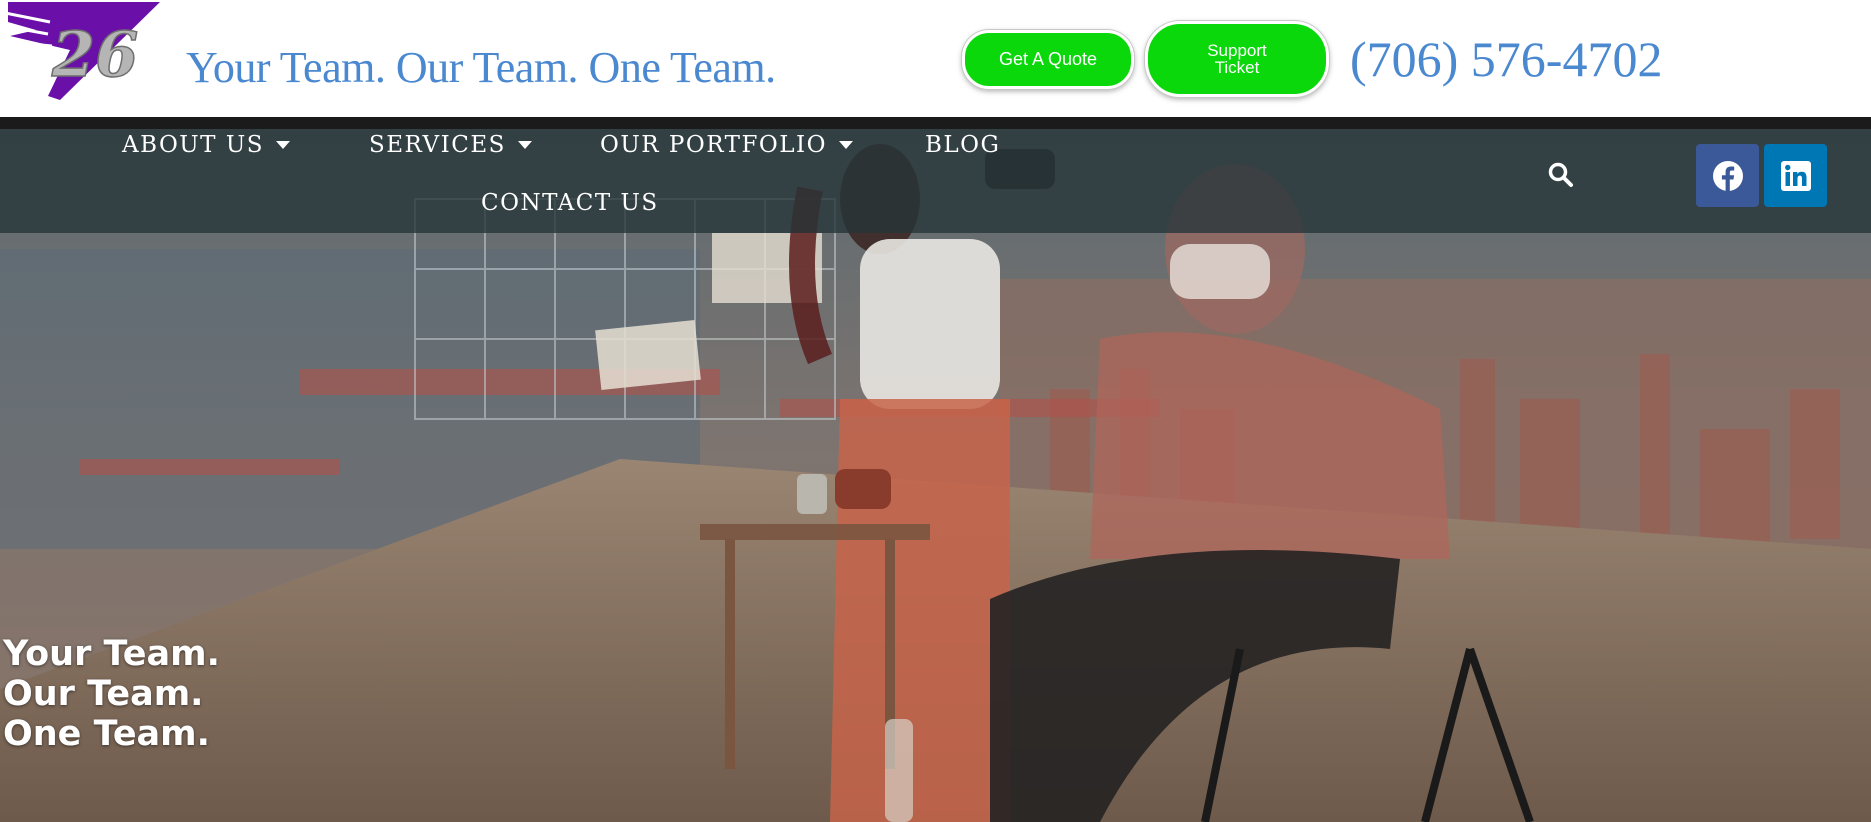  Describe the element at coordinates (94, 54) in the screenshot. I see `logo-text: 26` at that location.